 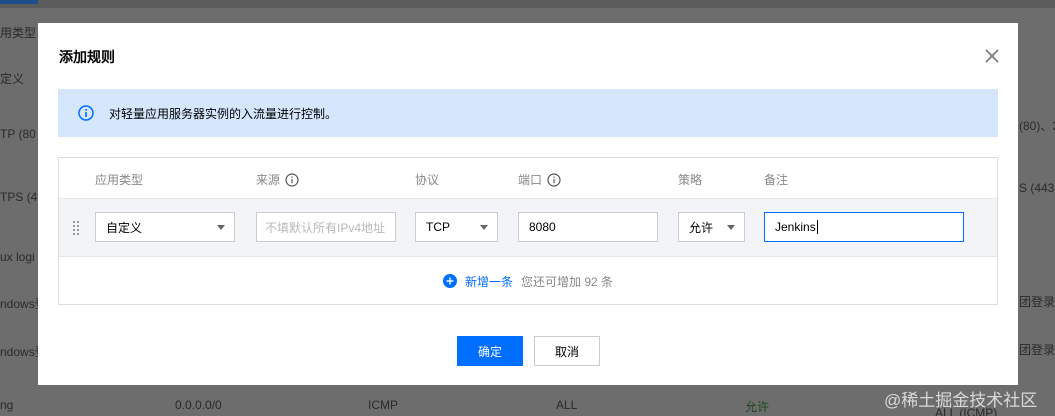 I want to click on column-header-port: 端口, so click(x=539, y=179).